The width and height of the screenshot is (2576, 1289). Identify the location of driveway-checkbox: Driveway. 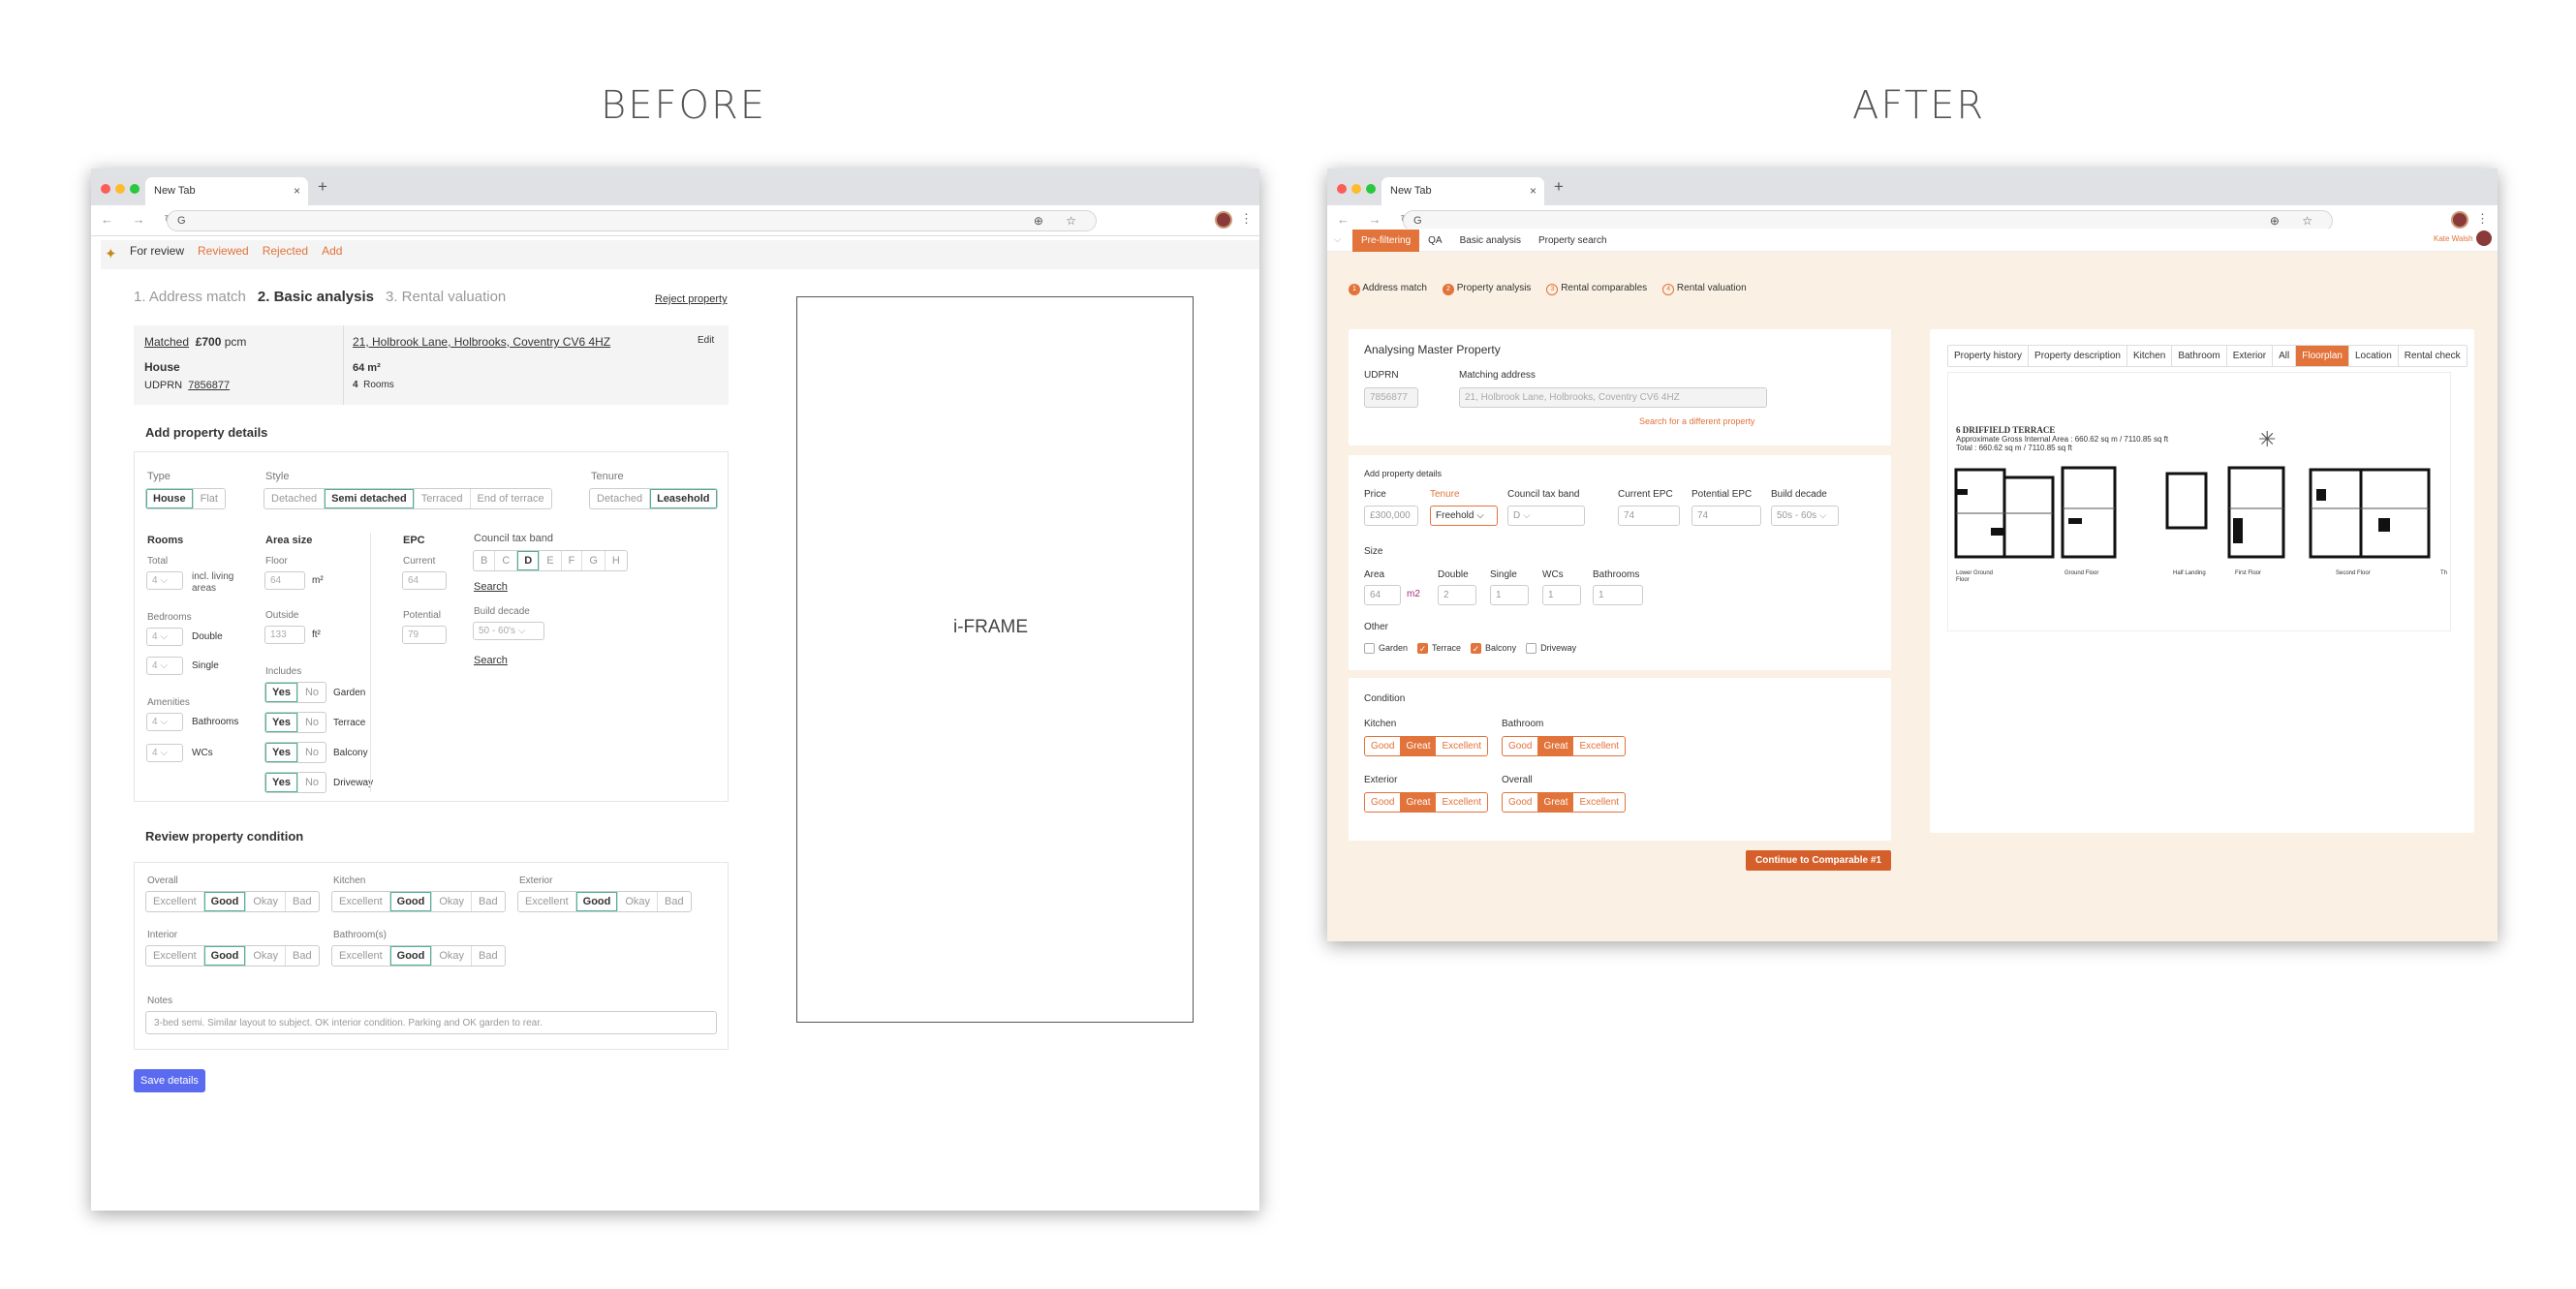
(1551, 649).